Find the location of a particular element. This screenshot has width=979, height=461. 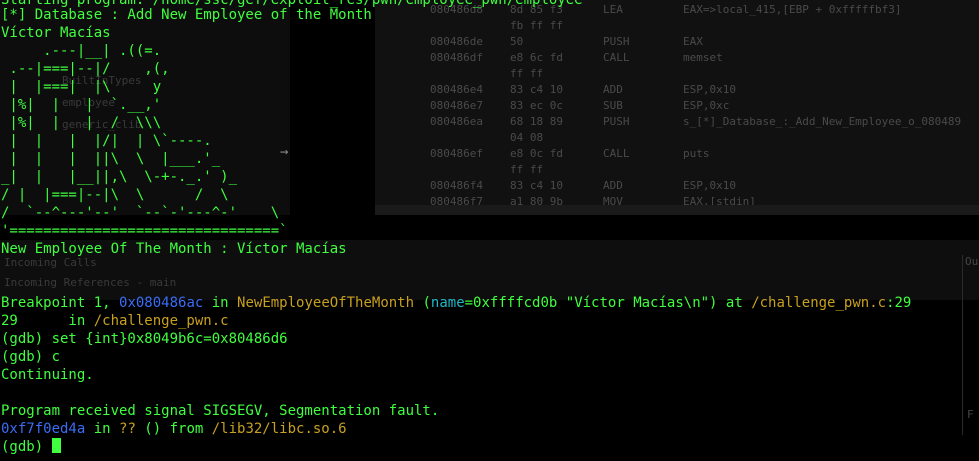

disasm-addr: 080486de is located at coordinates (456, 41).